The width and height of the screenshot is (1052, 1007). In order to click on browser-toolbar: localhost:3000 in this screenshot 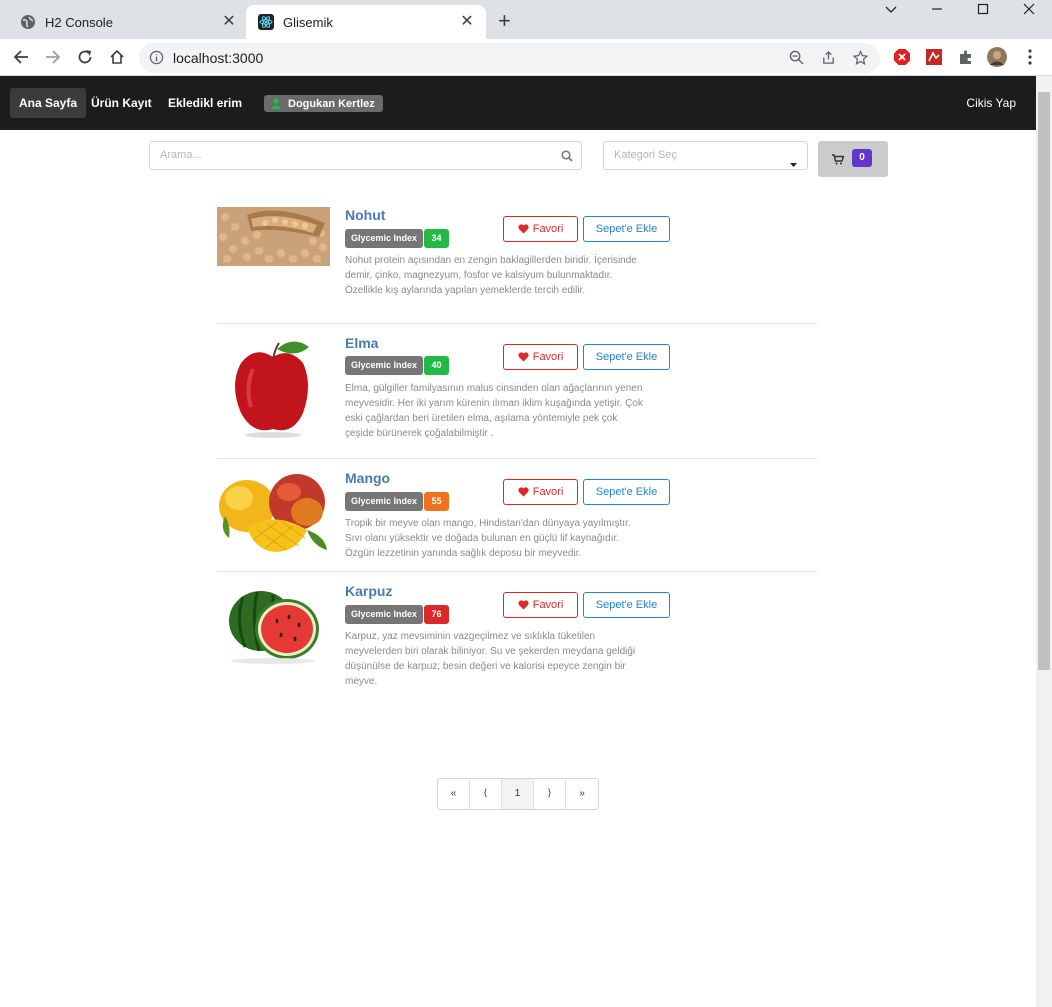, I will do `click(526, 57)`.